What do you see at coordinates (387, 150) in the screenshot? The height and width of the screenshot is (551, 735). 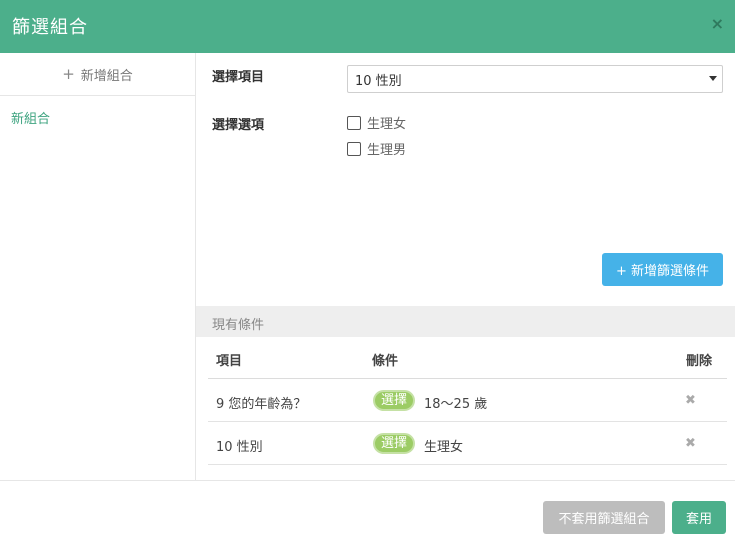 I see `option-label: 生理男` at bounding box center [387, 150].